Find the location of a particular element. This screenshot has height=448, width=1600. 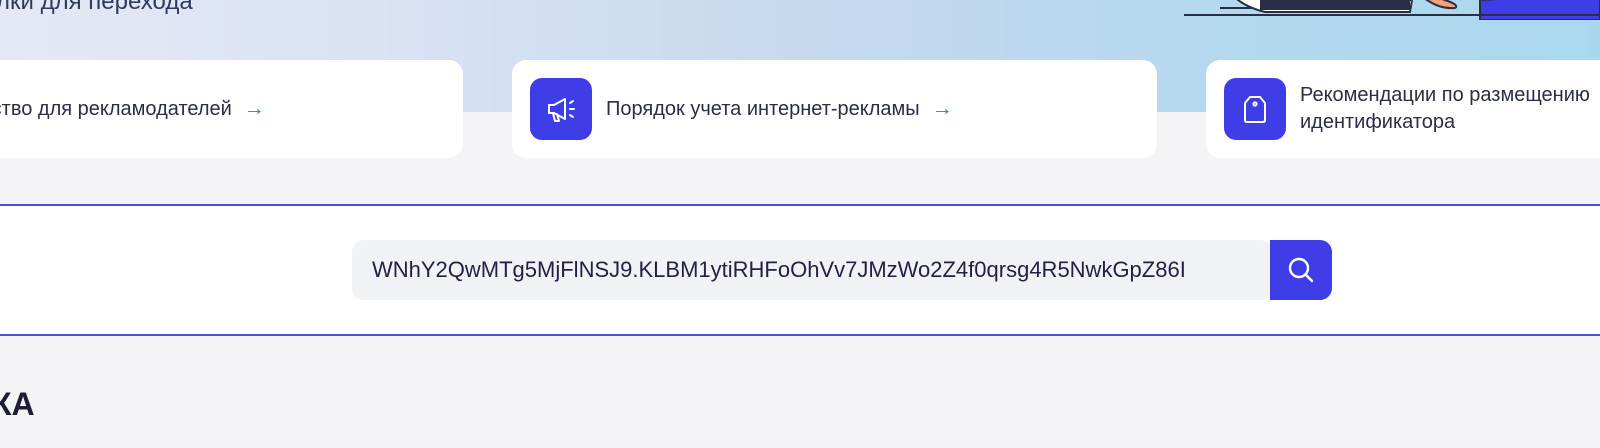

card-ad-accounting: Порядок учета интернет-рекламы → is located at coordinates (834, 109).